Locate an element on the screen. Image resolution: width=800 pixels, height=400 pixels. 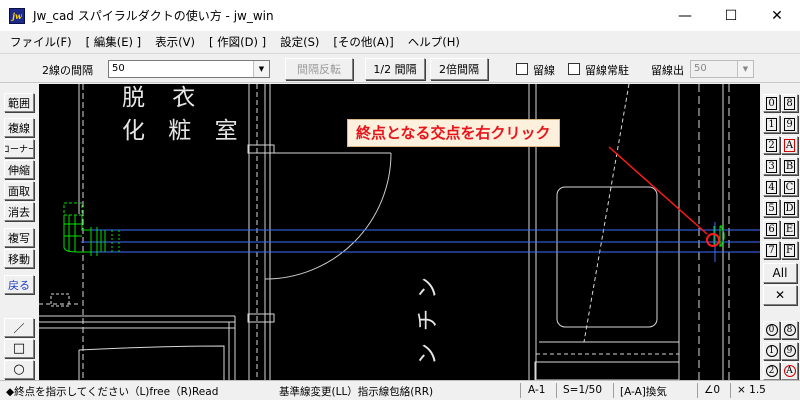
layer-group-0-button: 0 is located at coordinates (771, 103).